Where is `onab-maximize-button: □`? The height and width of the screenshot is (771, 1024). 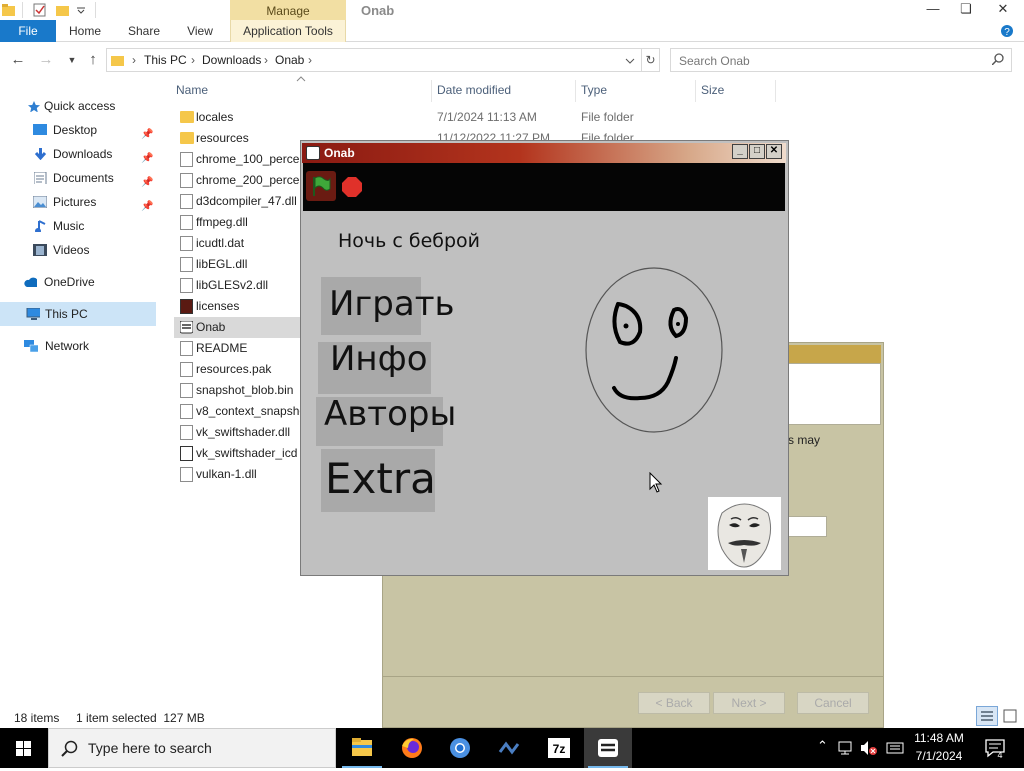 onab-maximize-button: □ is located at coordinates (757, 151).